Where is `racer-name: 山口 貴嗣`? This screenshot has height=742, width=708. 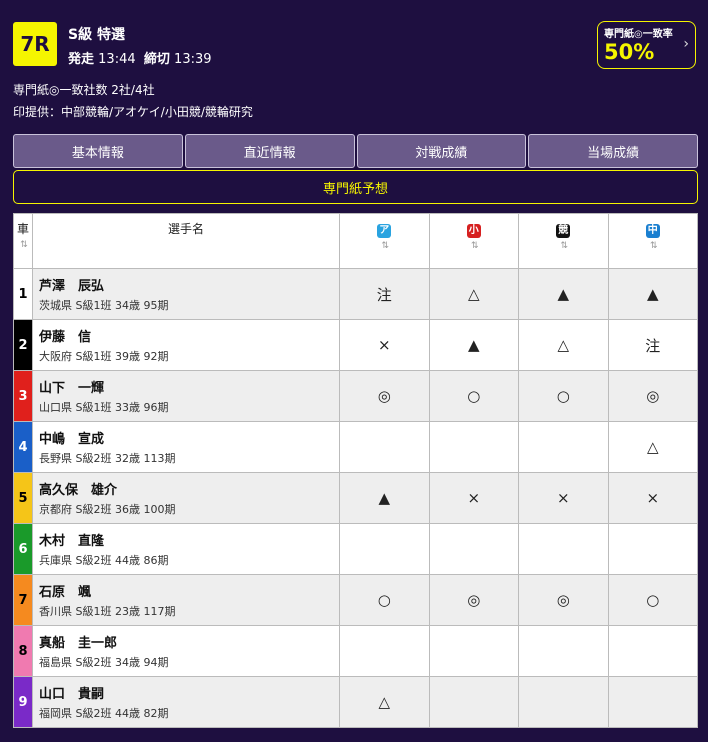
racer-name: 山口 貴嗣 is located at coordinates (189, 692).